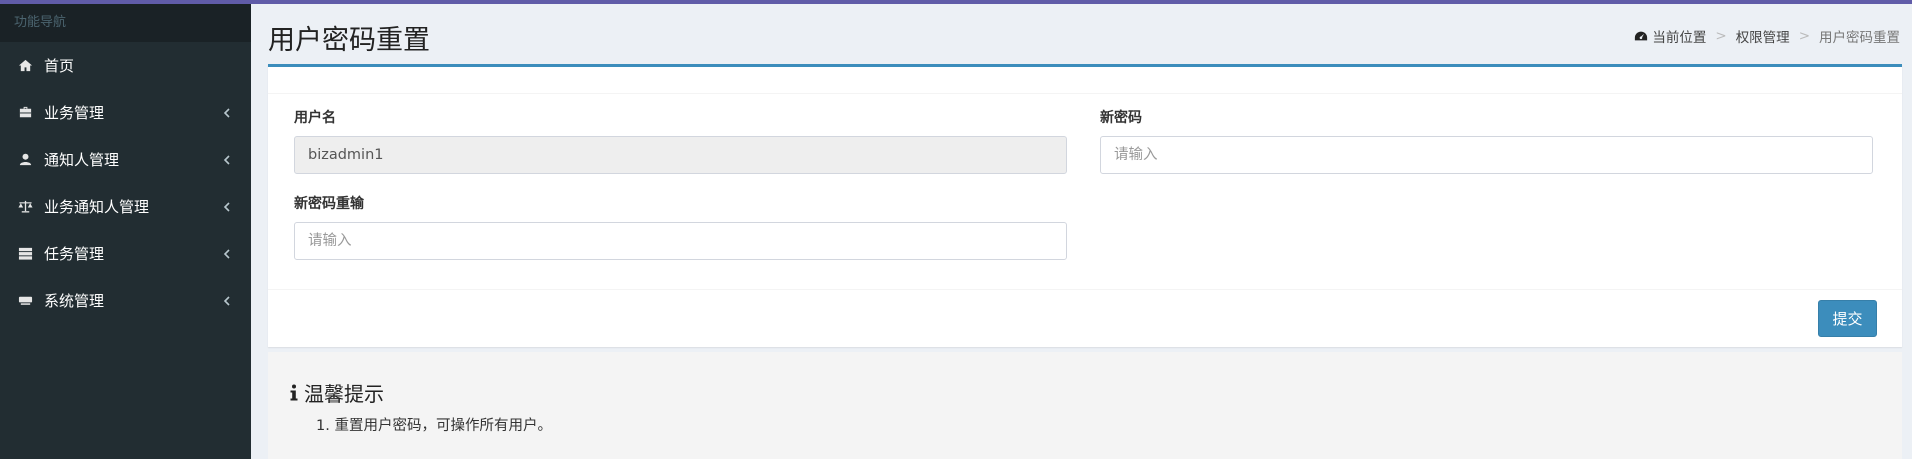 The height and width of the screenshot is (459, 1912). Describe the element at coordinates (680, 241) in the screenshot. I see `confirm-password-input` at that location.